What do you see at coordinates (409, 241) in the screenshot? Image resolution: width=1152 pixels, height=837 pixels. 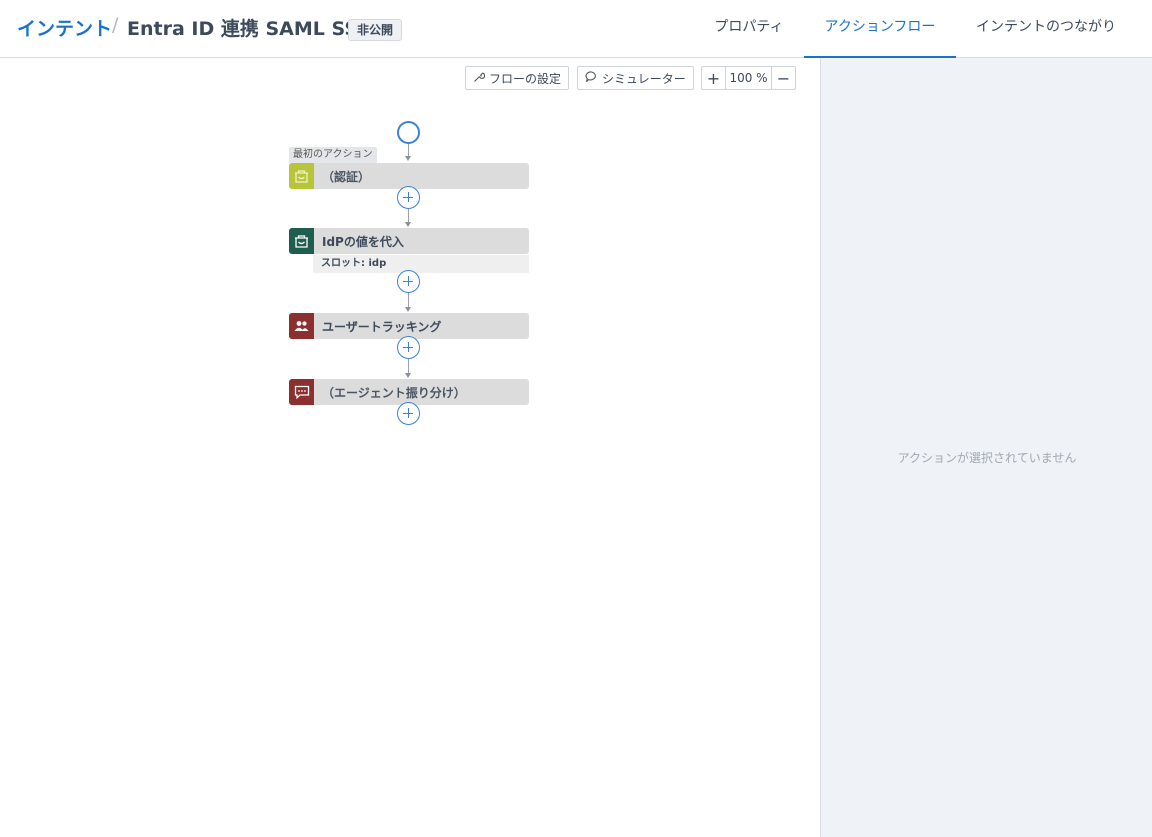 I see `action-node-idp-assign: IdPの値を代入` at bounding box center [409, 241].